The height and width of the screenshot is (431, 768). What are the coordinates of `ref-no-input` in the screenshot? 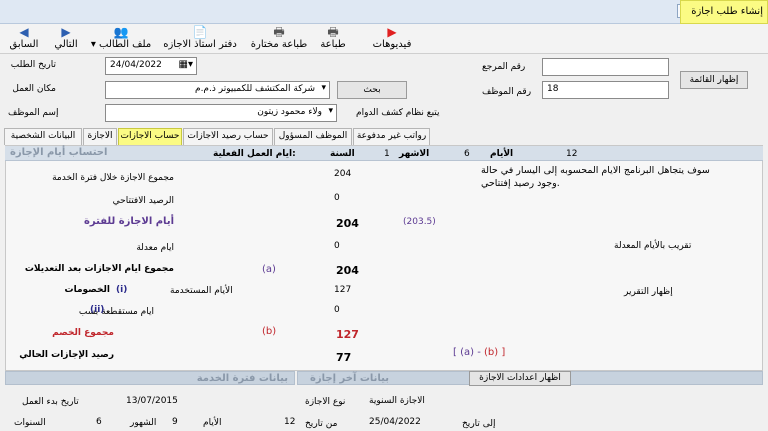 It's located at (605, 67).